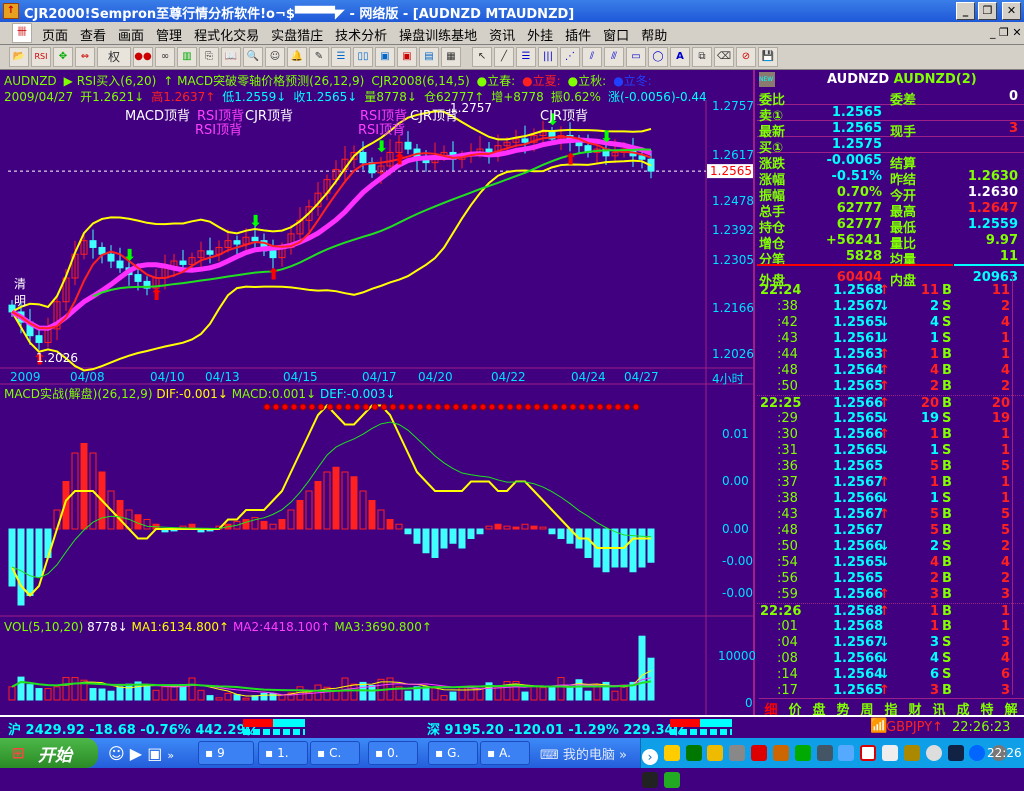 Image resolution: width=1024 pixels, height=791 pixels. What do you see at coordinates (429, 57) in the screenshot?
I see `window3-icon: ▤` at bounding box center [429, 57].